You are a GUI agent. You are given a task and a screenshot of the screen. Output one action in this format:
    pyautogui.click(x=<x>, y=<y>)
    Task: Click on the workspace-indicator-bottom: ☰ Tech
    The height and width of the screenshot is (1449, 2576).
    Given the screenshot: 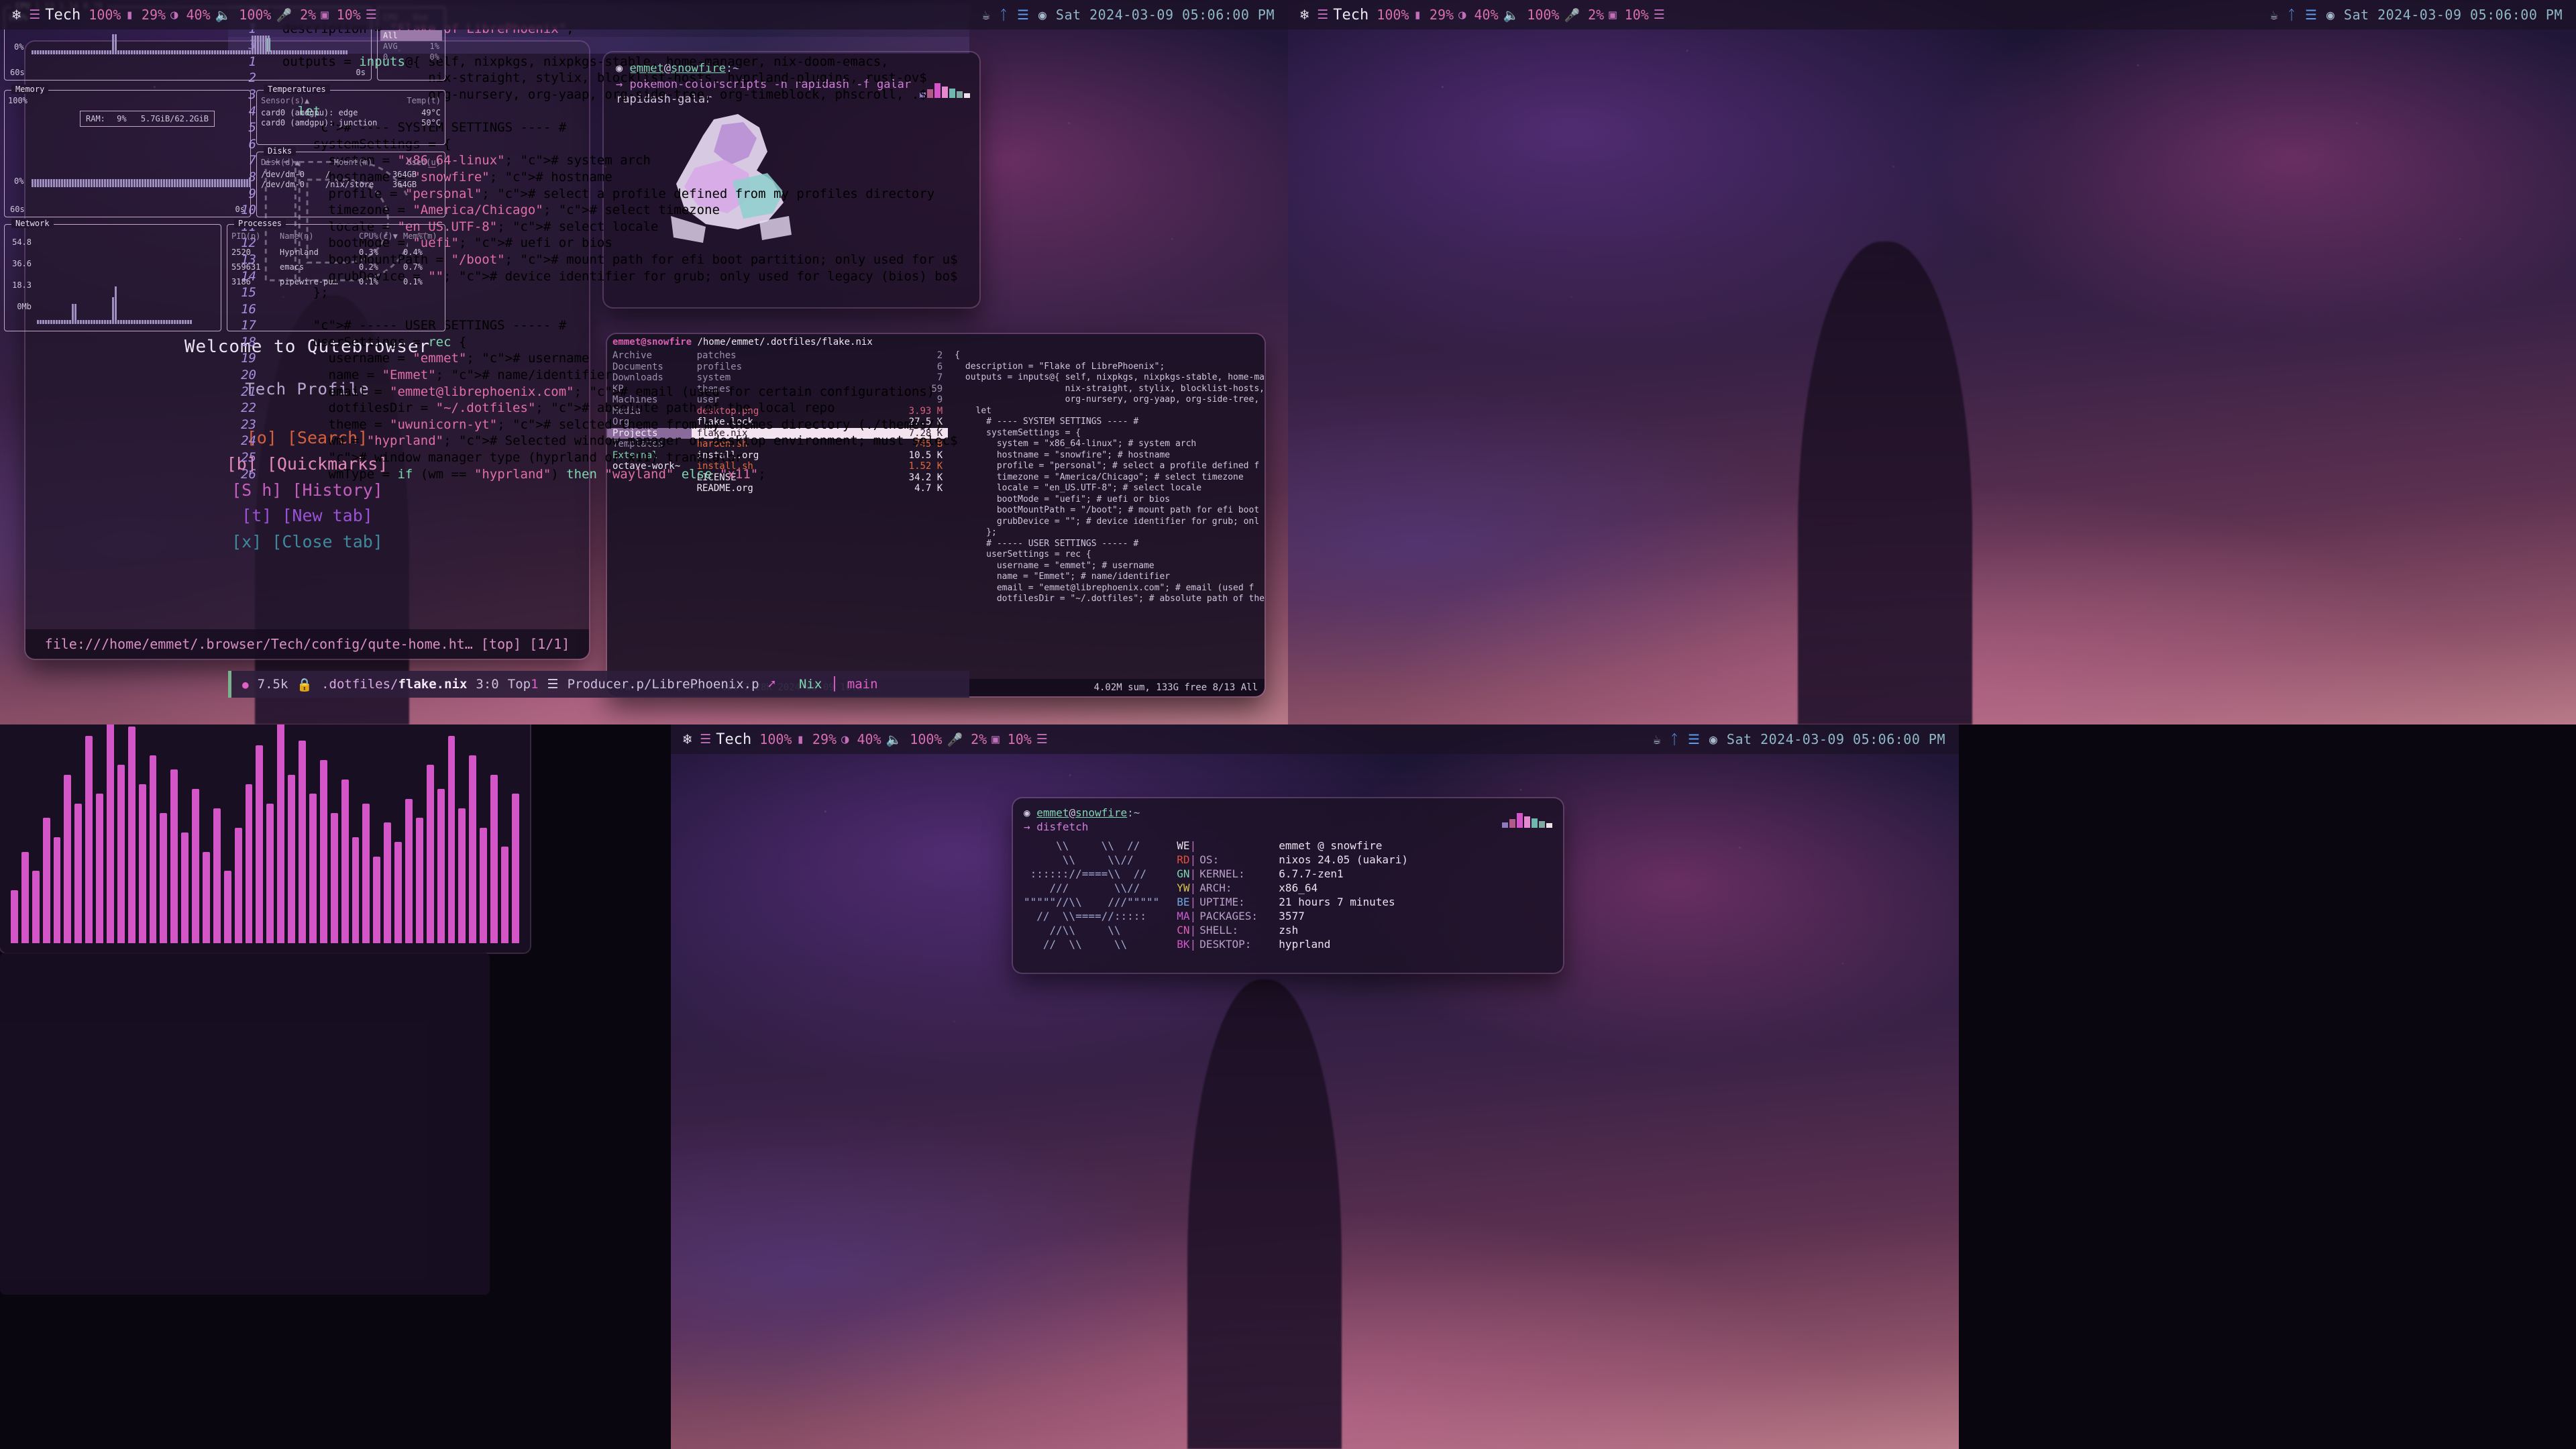 What is the action you would take?
    pyautogui.click(x=725, y=739)
    